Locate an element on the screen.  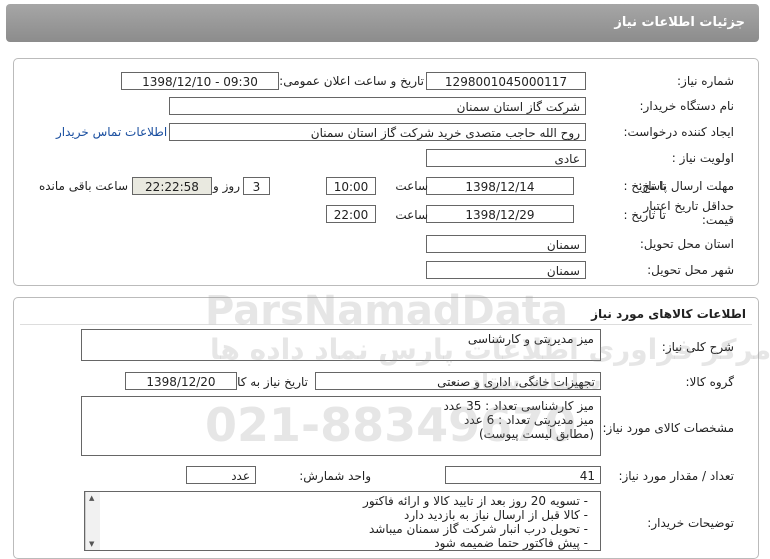
validity-date-field: 1398/12/29 is located at coordinates (500, 214).